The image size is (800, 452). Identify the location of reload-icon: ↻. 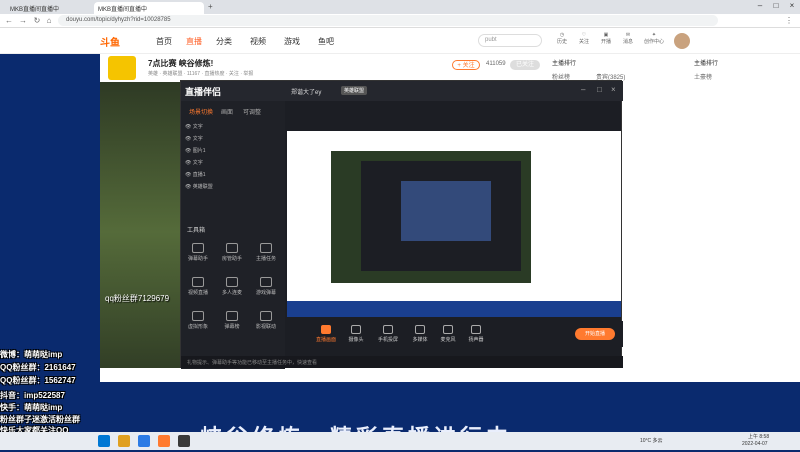
(37, 21).